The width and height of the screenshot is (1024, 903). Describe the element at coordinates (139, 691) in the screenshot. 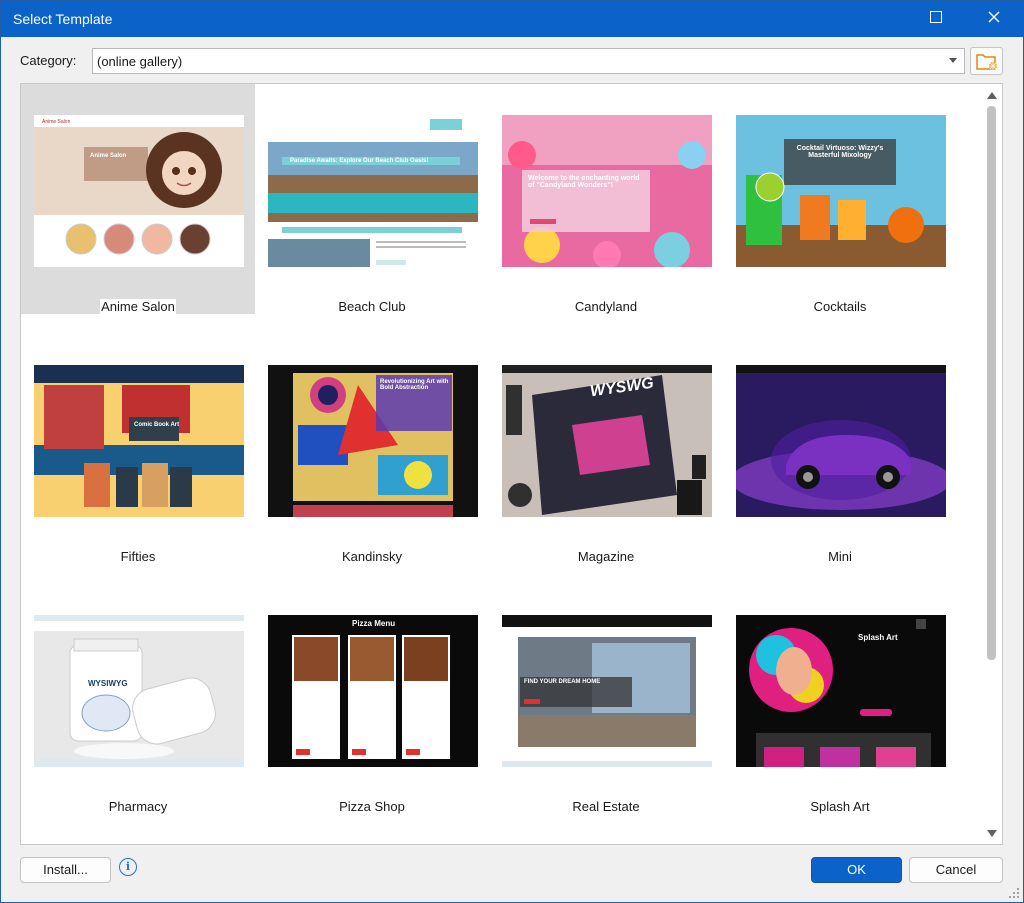

I see `template-preview: WYSIWYG` at that location.